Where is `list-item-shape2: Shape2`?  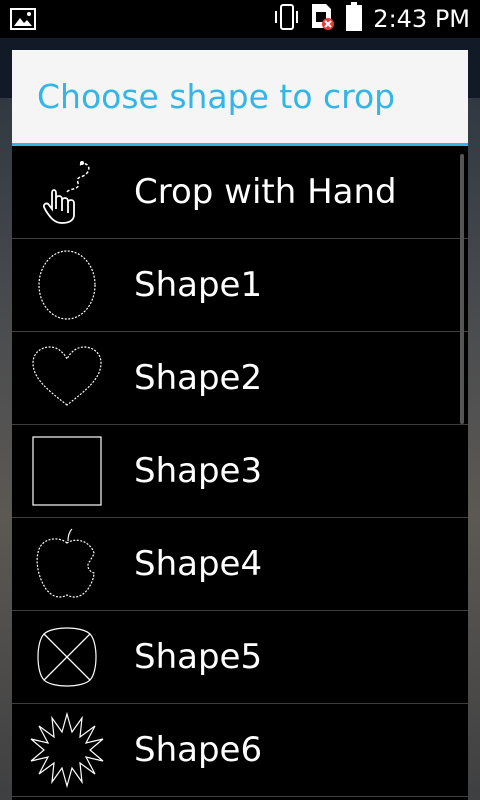 list-item-shape2: Shape2 is located at coordinates (240, 378).